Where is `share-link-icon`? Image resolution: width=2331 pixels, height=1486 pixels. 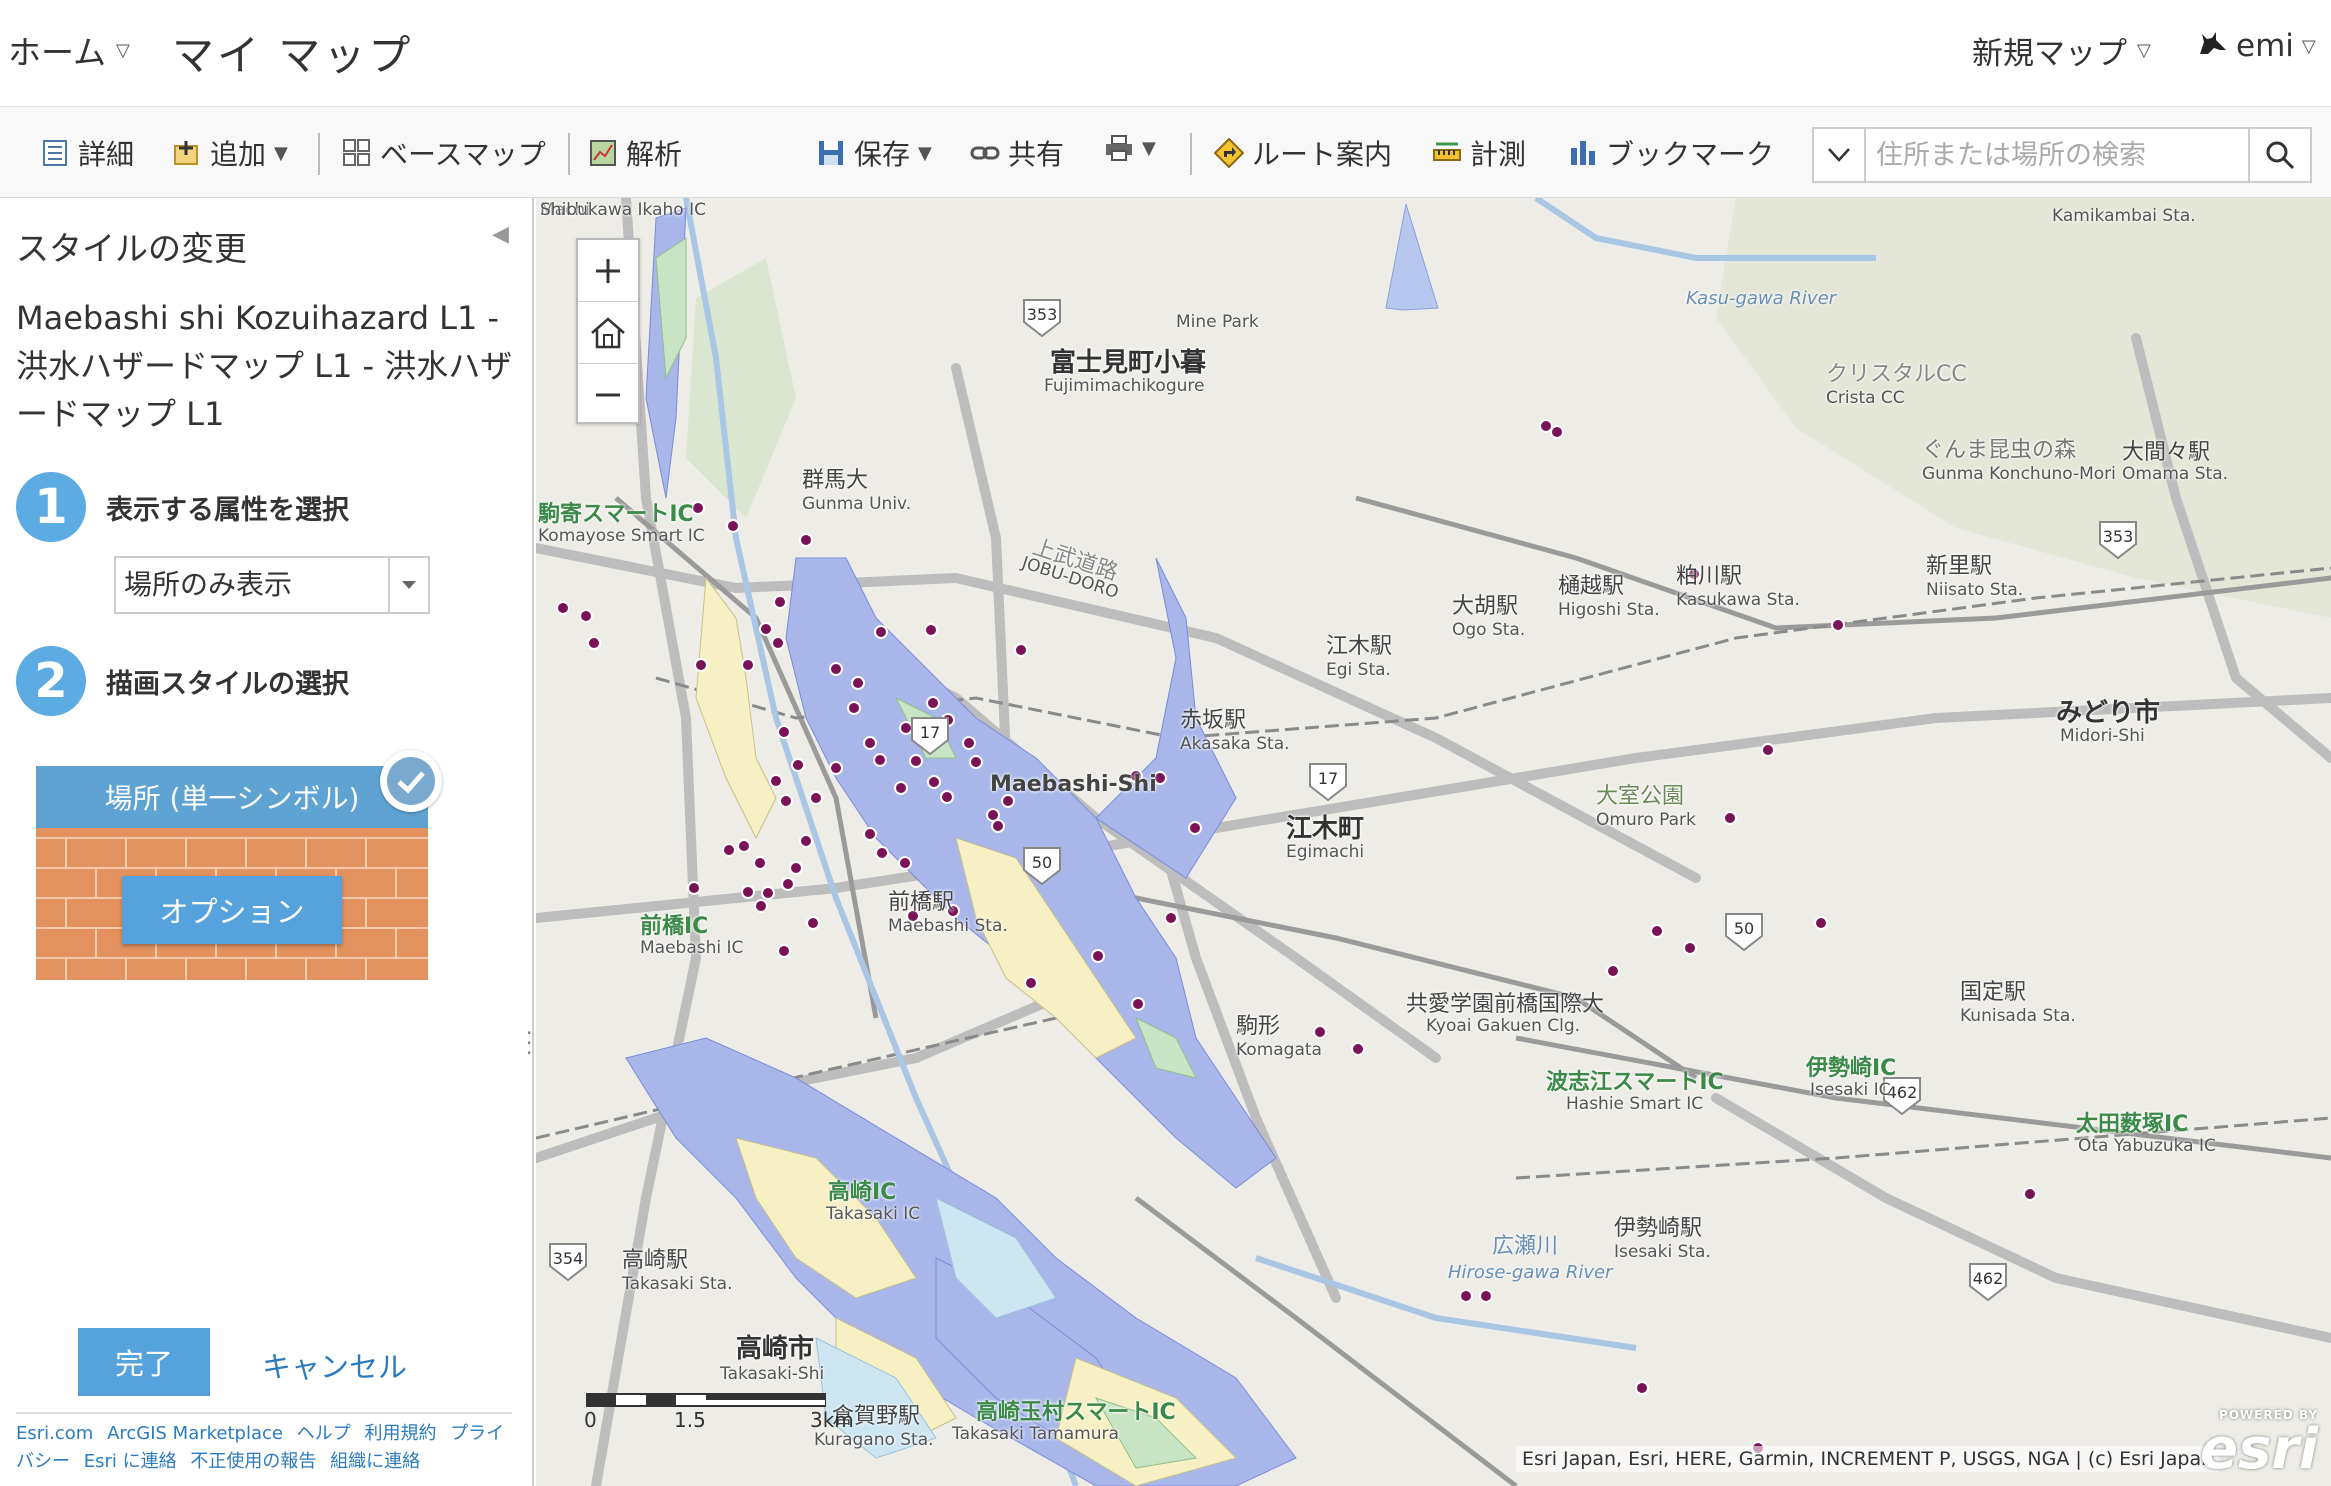
share-link-icon is located at coordinates (985, 153).